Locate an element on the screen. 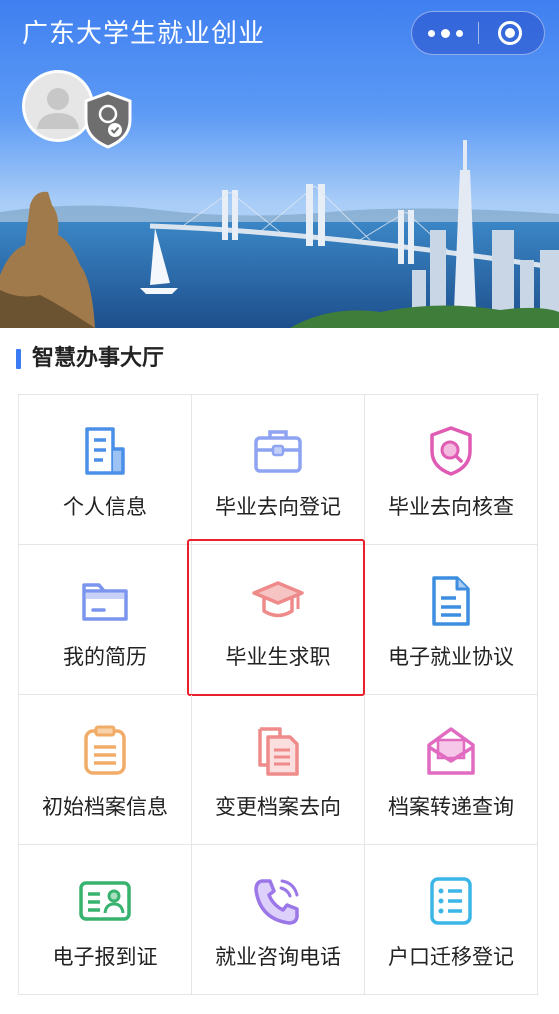  service-label: 户口迁移登记 is located at coordinates (451, 957).